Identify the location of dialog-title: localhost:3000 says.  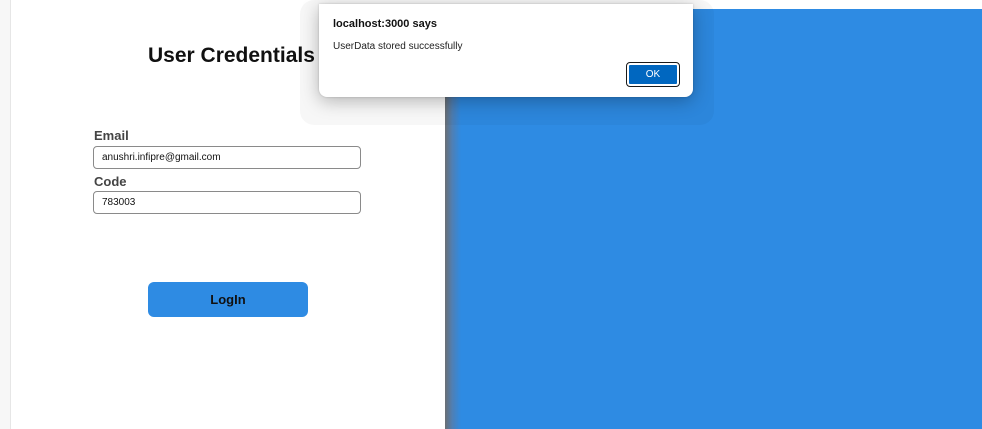
(385, 24).